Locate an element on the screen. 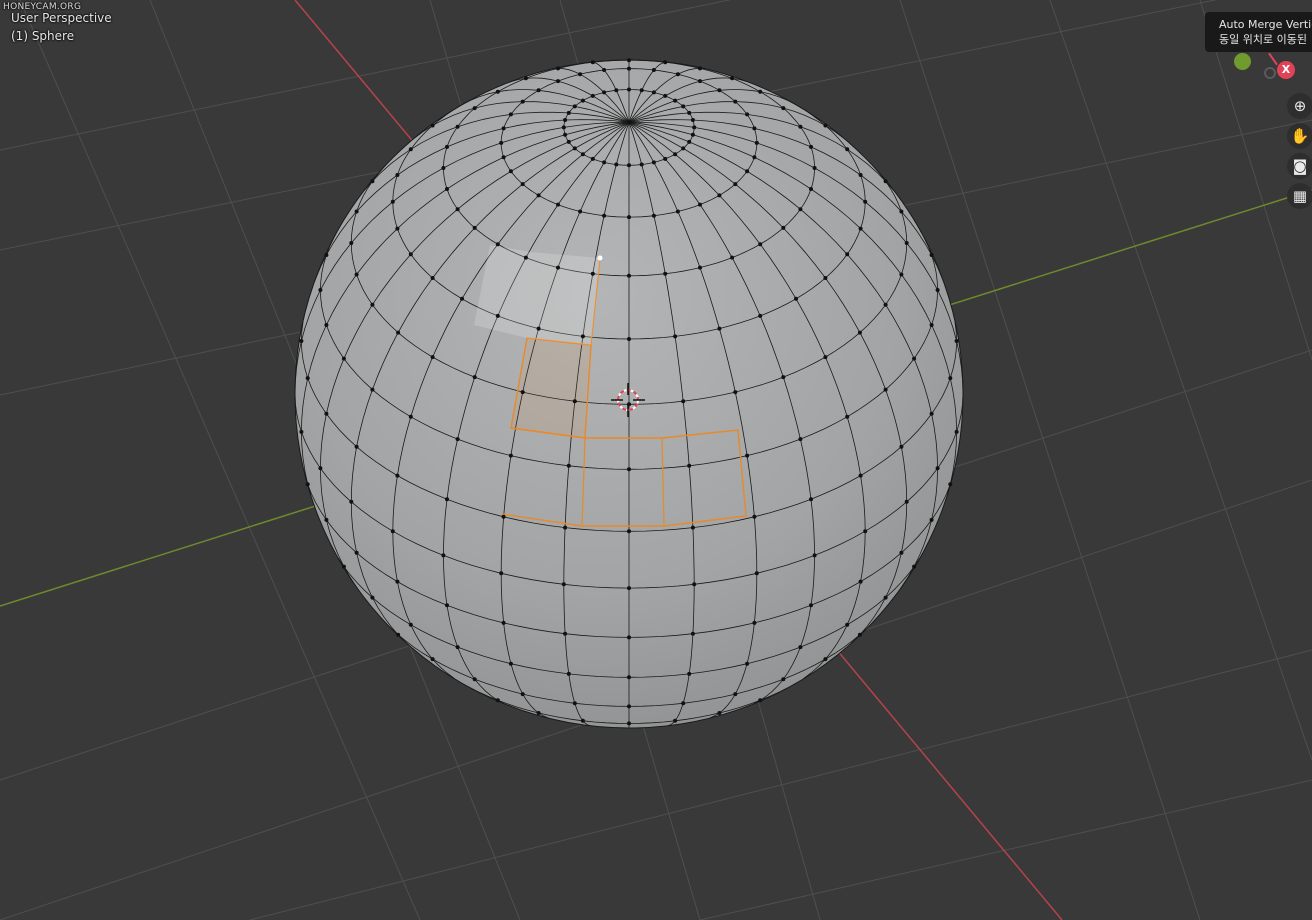  active-object-label: (1) Sphere is located at coordinates (43, 36).